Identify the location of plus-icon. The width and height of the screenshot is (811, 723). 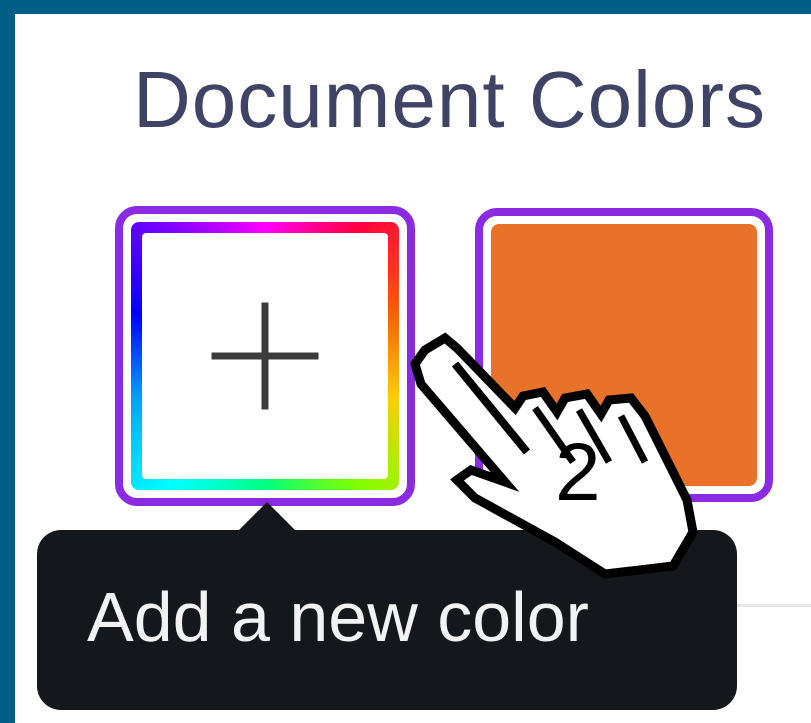
(265, 356).